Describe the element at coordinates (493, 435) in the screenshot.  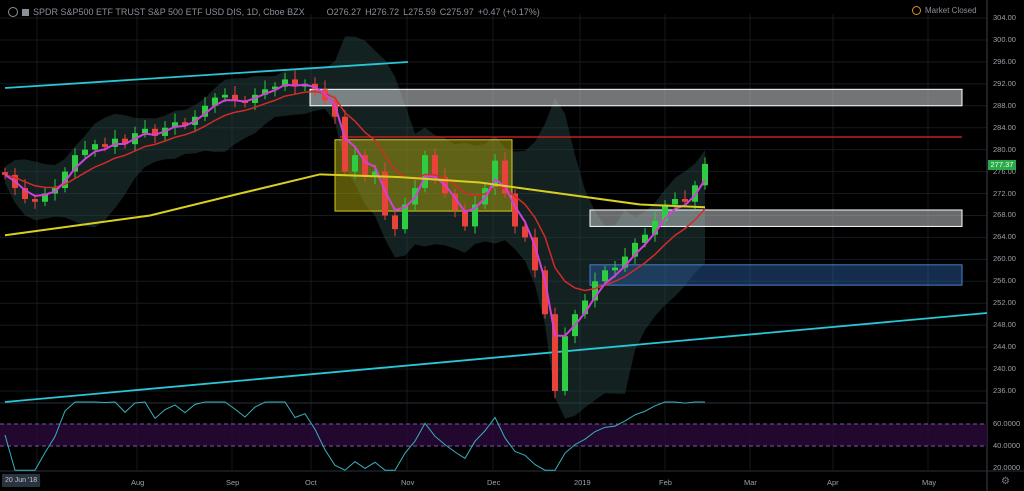
I see `rsi-band` at that location.